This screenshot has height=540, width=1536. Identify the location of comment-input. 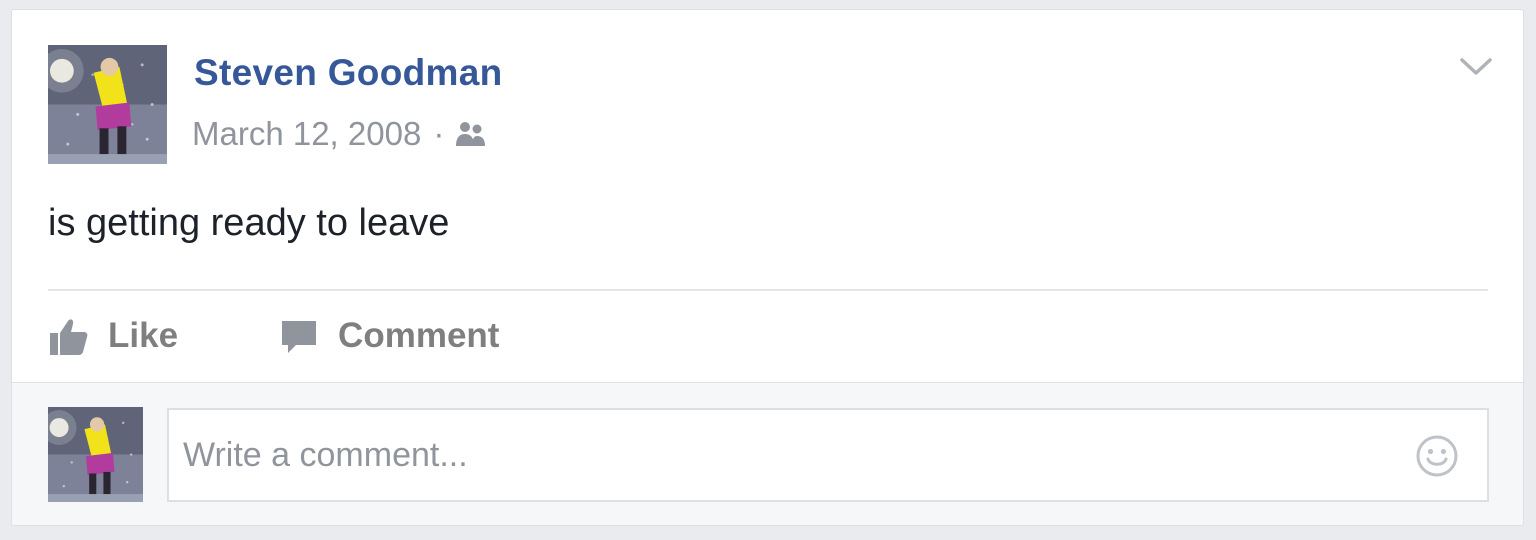
(793, 455).